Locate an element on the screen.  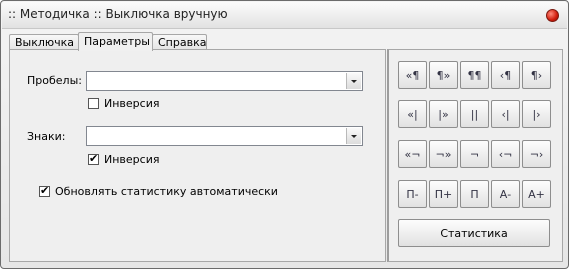
btn-row3-3: ¬ is located at coordinates (474, 154).